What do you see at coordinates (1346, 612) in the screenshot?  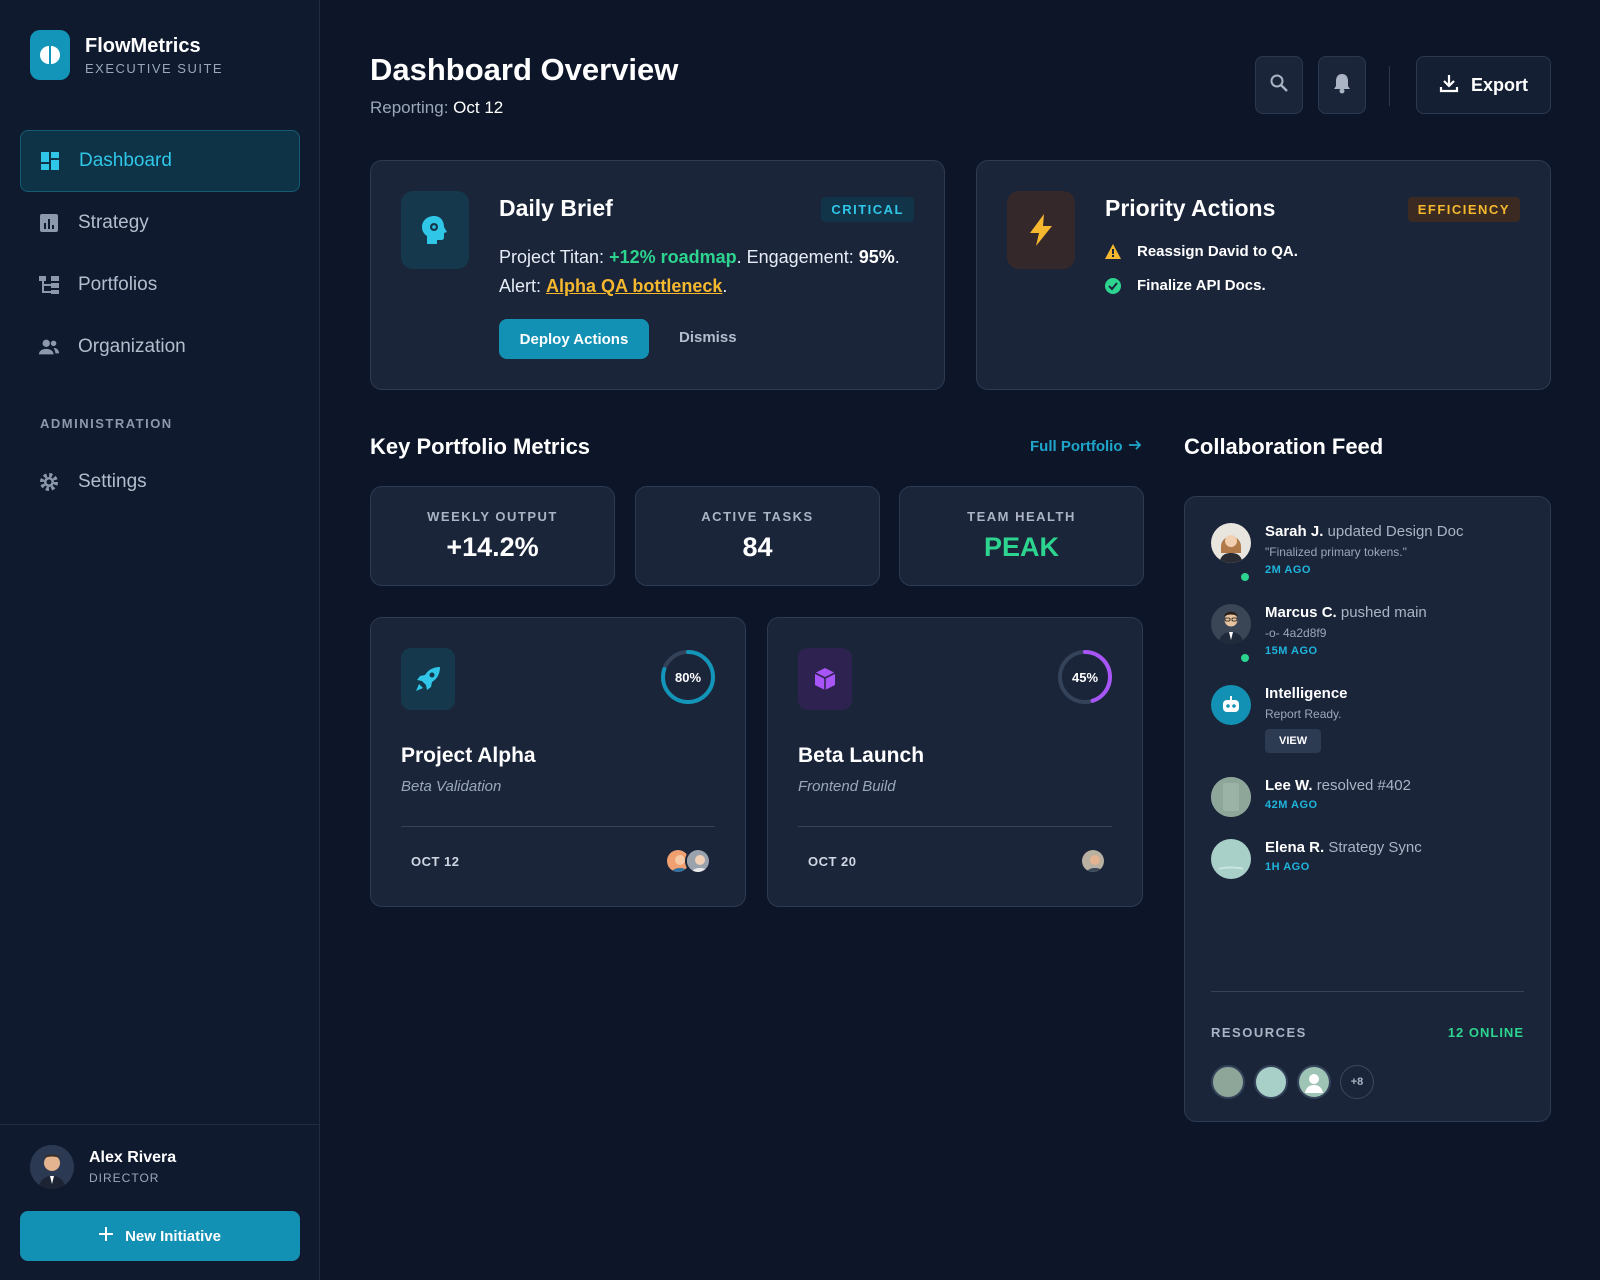 I see `feed-line: Marcus C. pushed main` at bounding box center [1346, 612].